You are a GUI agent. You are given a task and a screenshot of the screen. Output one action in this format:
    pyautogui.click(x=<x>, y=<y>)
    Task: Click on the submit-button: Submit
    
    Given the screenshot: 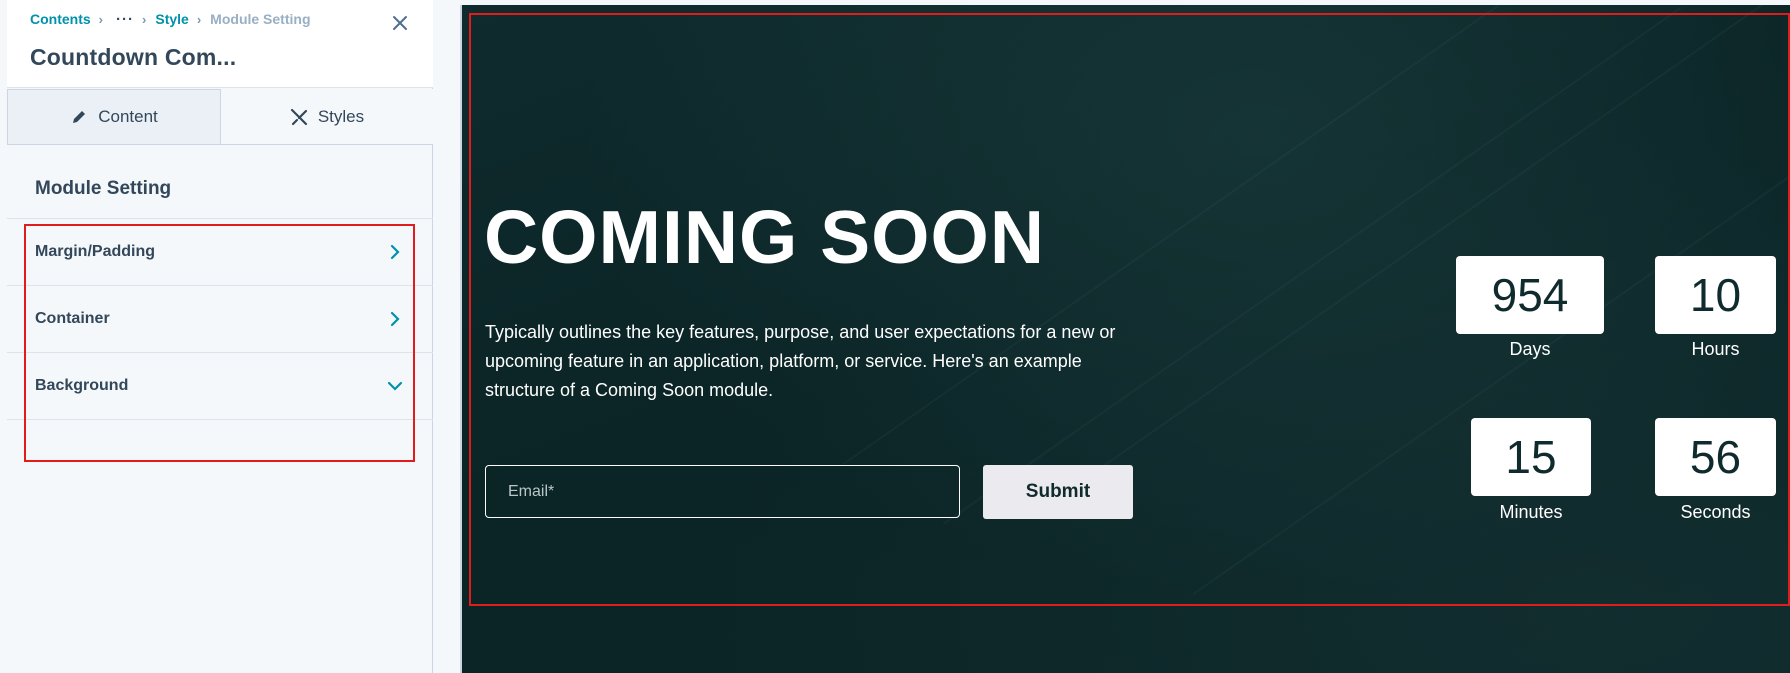 What is the action you would take?
    pyautogui.click(x=1058, y=492)
    